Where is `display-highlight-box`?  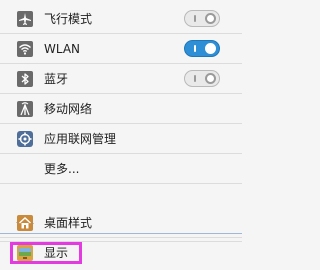
display-highlight-box is located at coordinates (46, 253).